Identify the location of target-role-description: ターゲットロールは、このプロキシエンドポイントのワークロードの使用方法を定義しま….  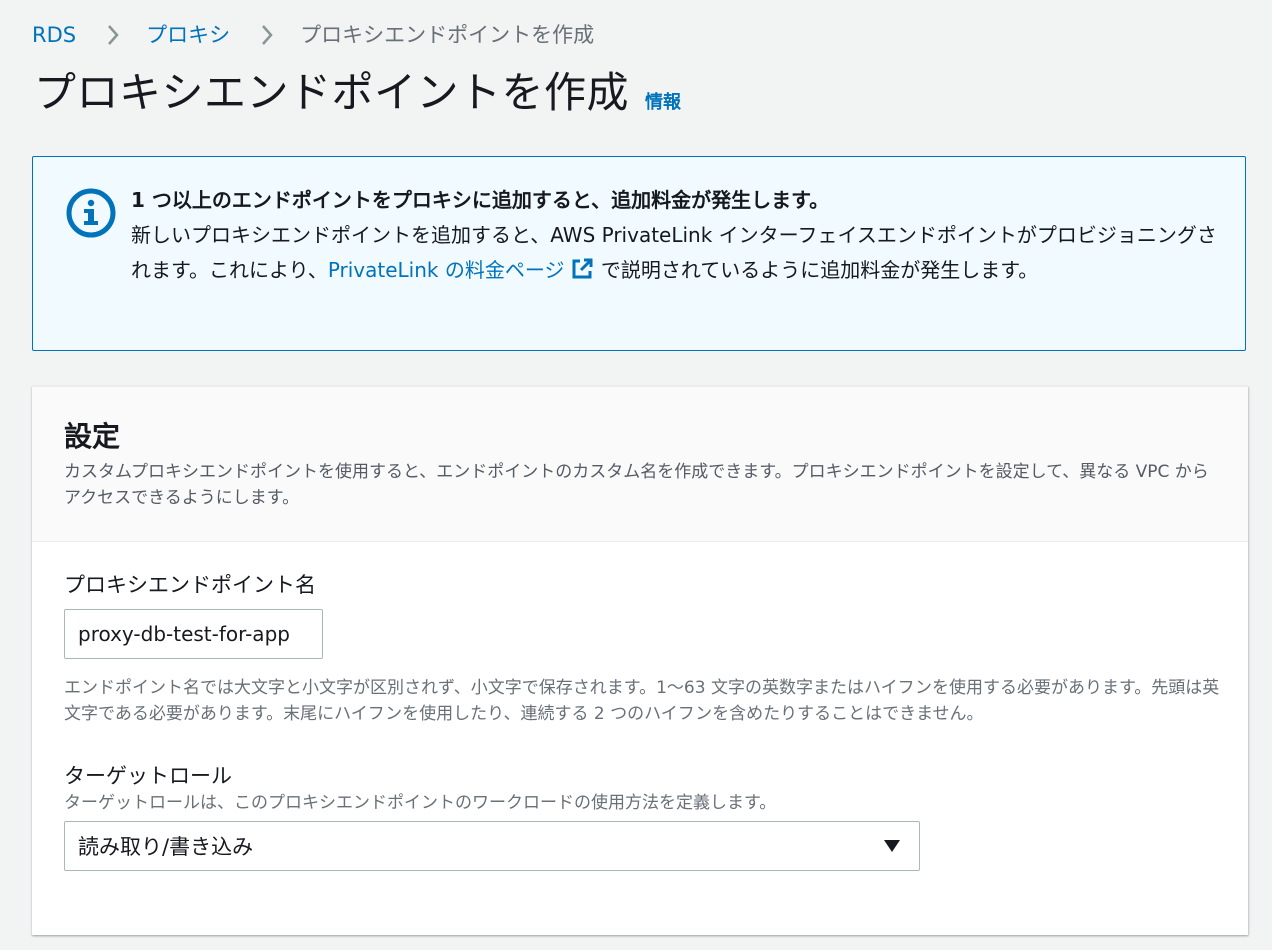
(420, 803).